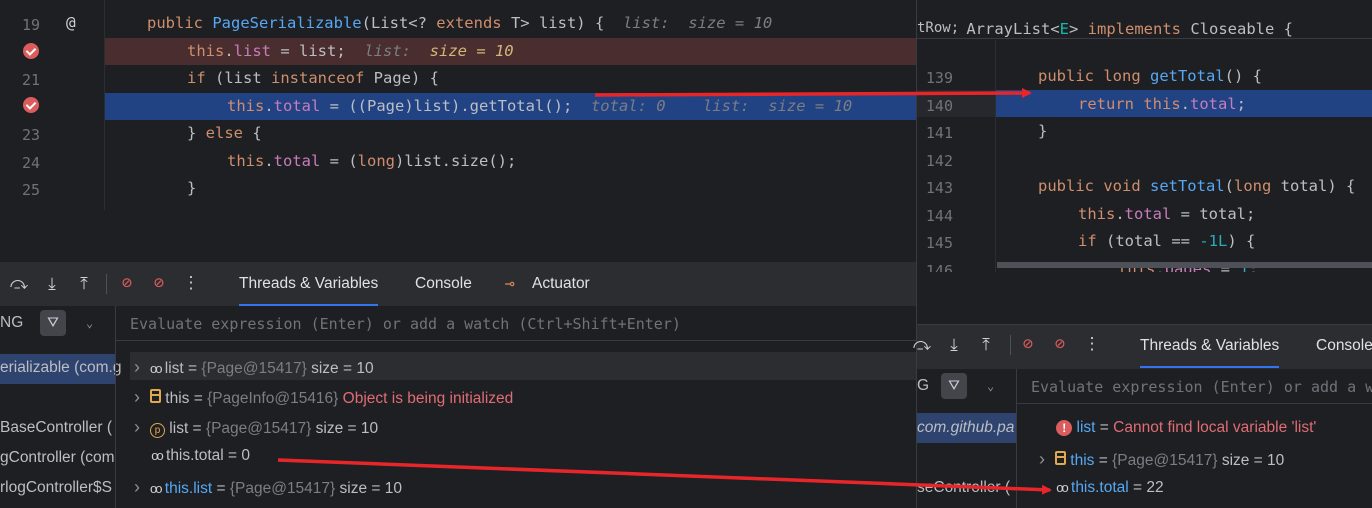 This screenshot has height=508, width=1372. Describe the element at coordinates (318, 50) in the screenshot. I see `code-token: = list;` at that location.